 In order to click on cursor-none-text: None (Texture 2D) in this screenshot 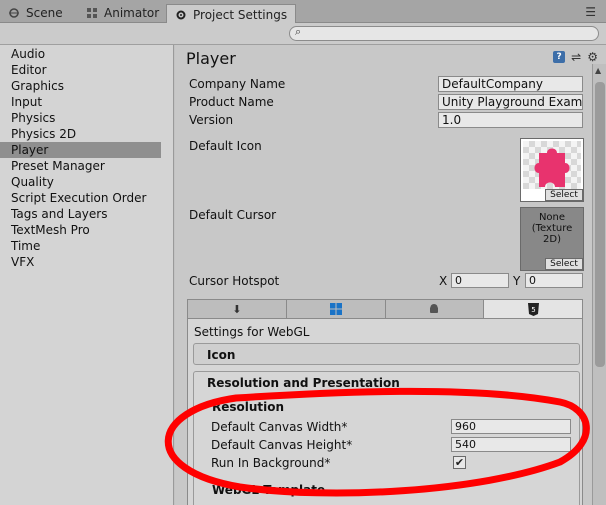, I will do `click(552, 228)`.